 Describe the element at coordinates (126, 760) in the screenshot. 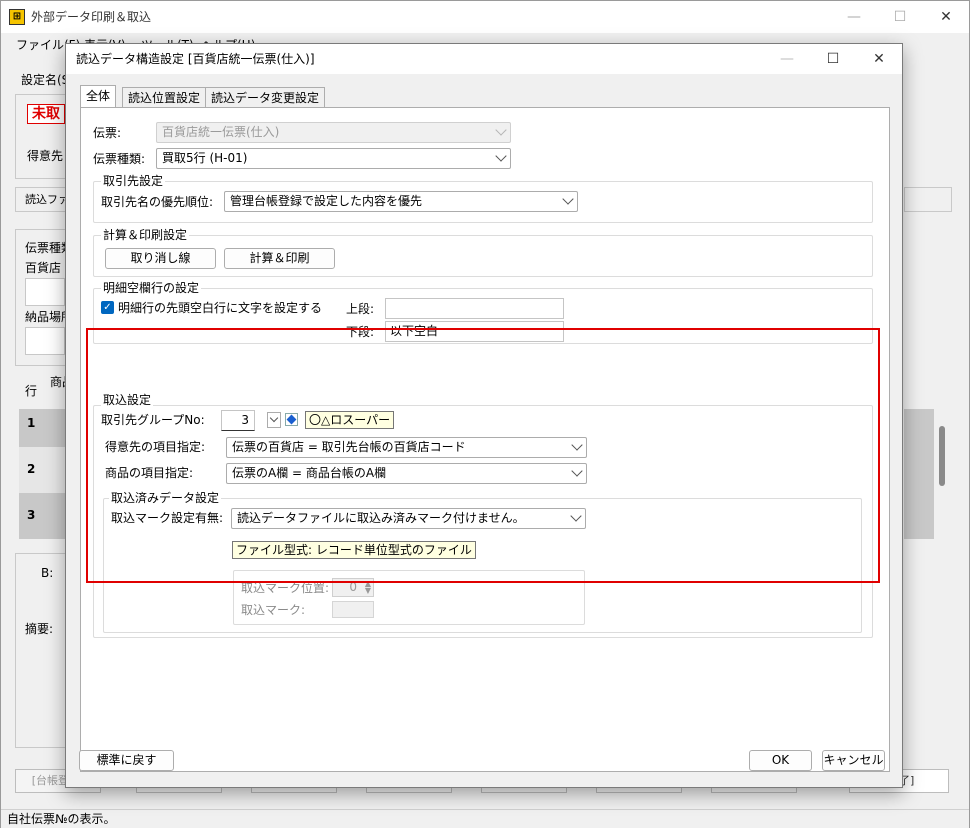

I see `reset-default-button: 標準に戻す` at that location.